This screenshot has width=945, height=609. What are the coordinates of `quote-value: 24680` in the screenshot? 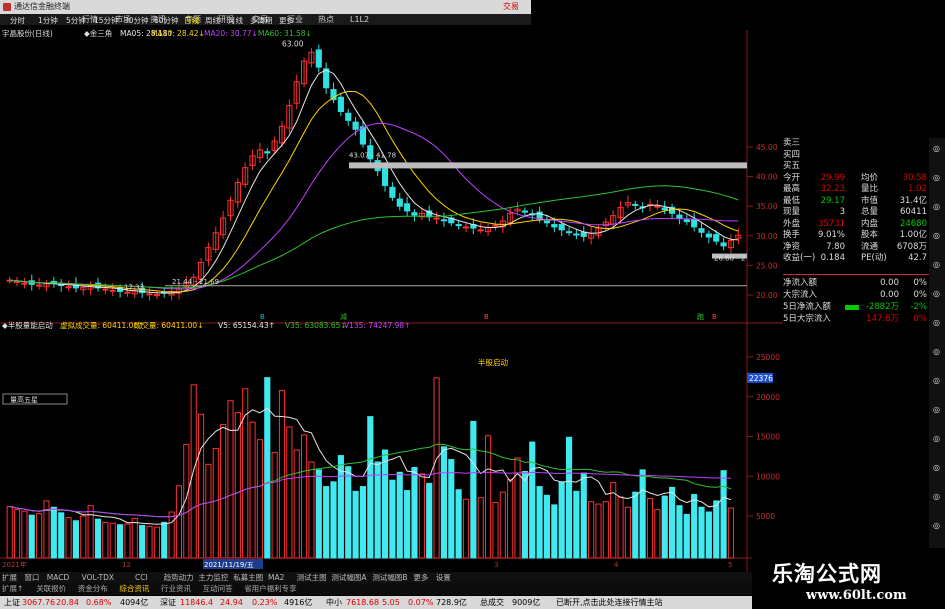 It's located at (913, 223).